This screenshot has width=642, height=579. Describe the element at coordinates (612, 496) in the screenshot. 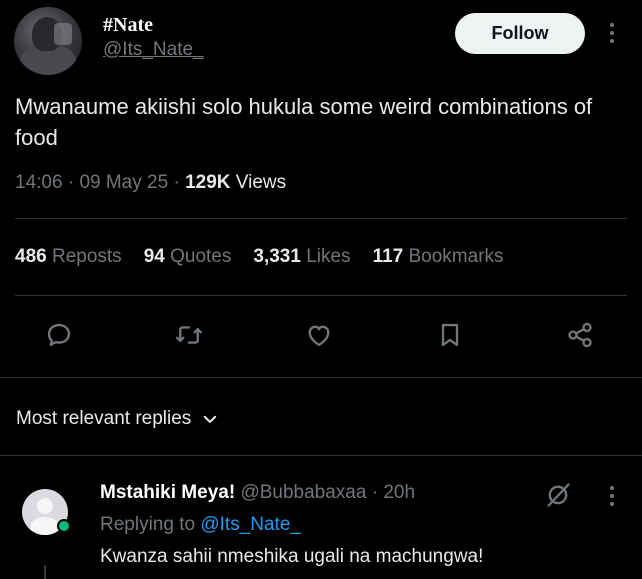

I see `reply-more-options-icon` at that location.